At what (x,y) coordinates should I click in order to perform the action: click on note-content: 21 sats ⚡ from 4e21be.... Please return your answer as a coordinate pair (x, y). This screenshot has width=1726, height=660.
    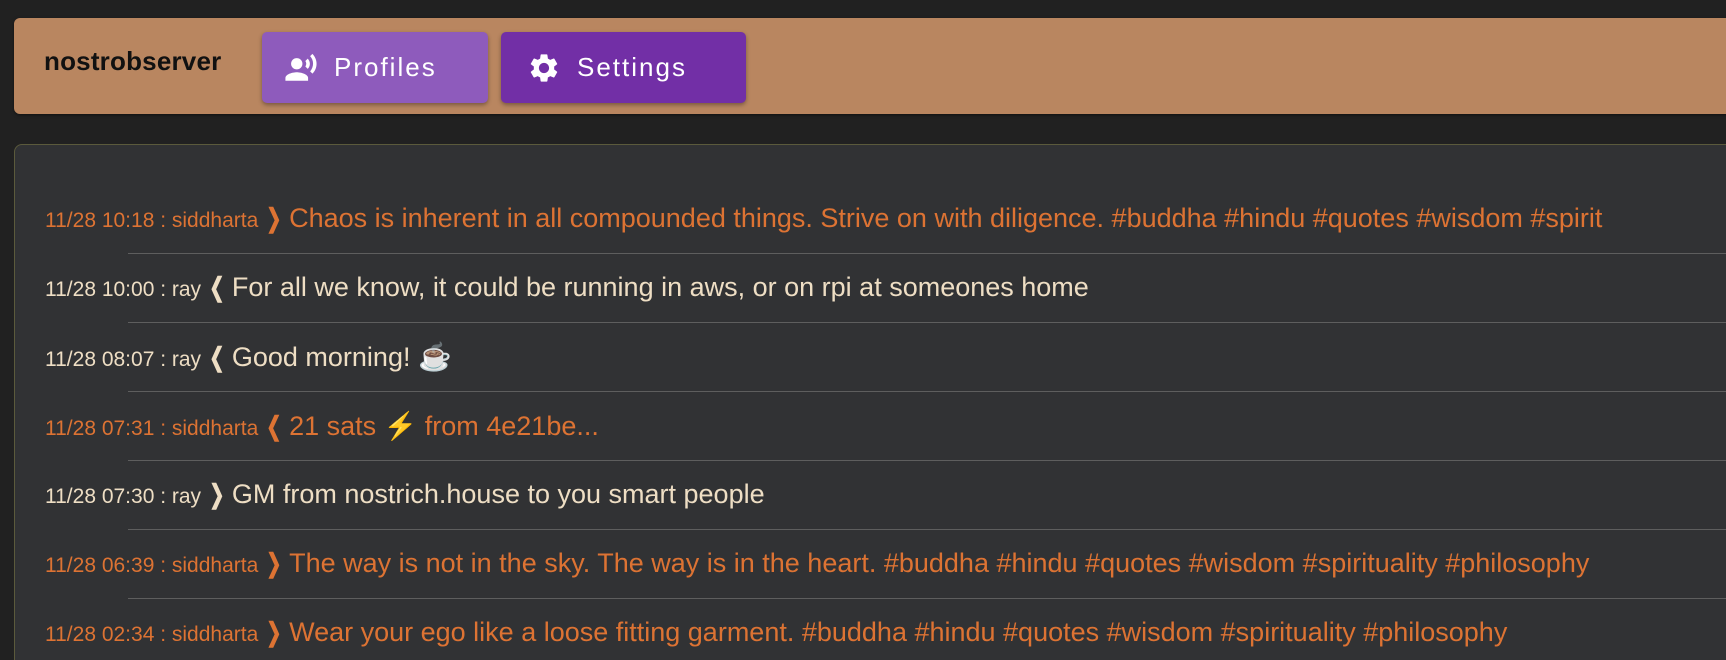
    Looking at the image, I should click on (444, 426).